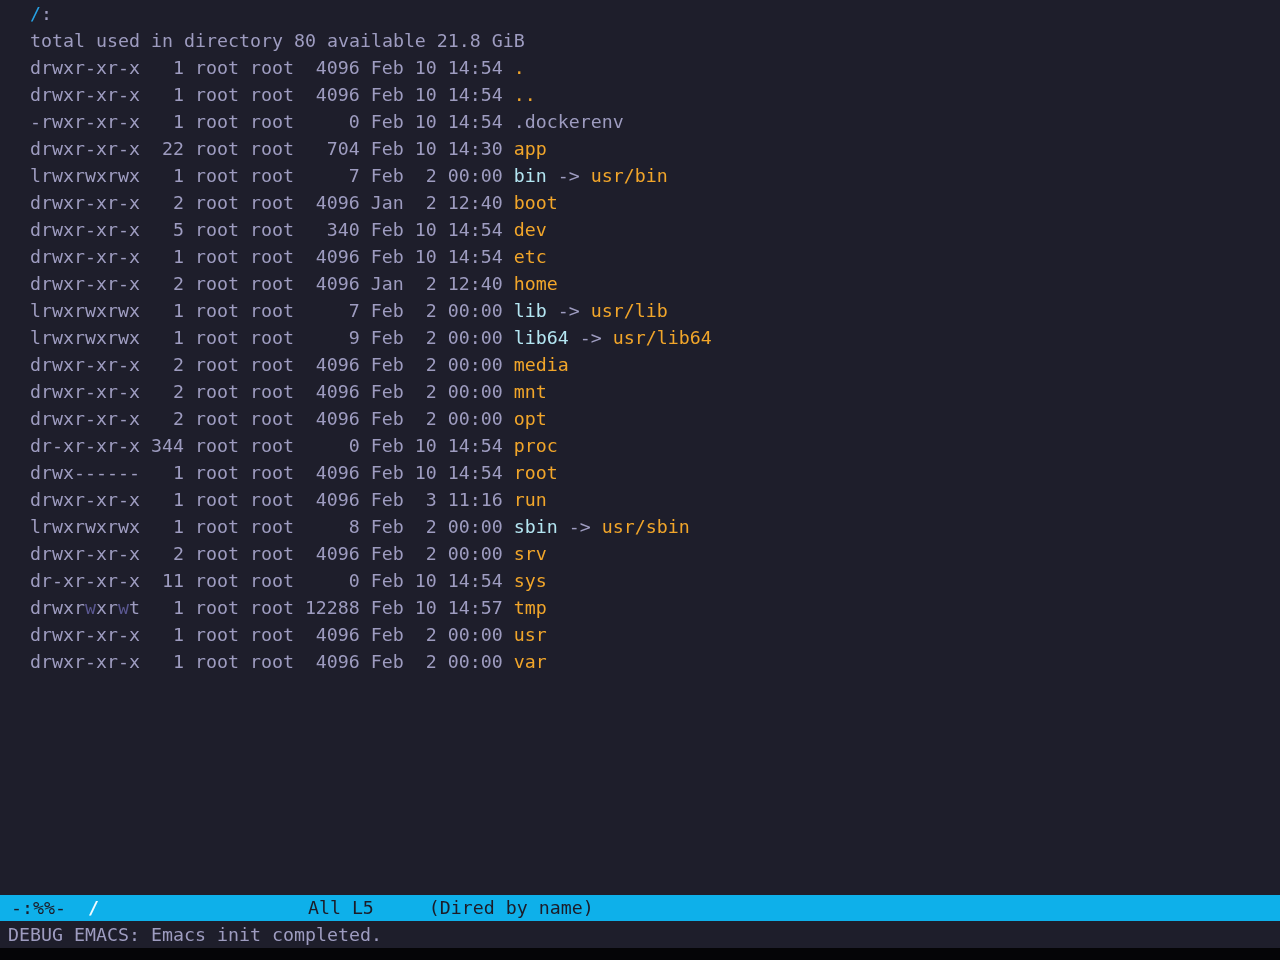 This screenshot has width=1280, height=960. Describe the element at coordinates (535, 472) in the screenshot. I see `file-name: root` at that location.